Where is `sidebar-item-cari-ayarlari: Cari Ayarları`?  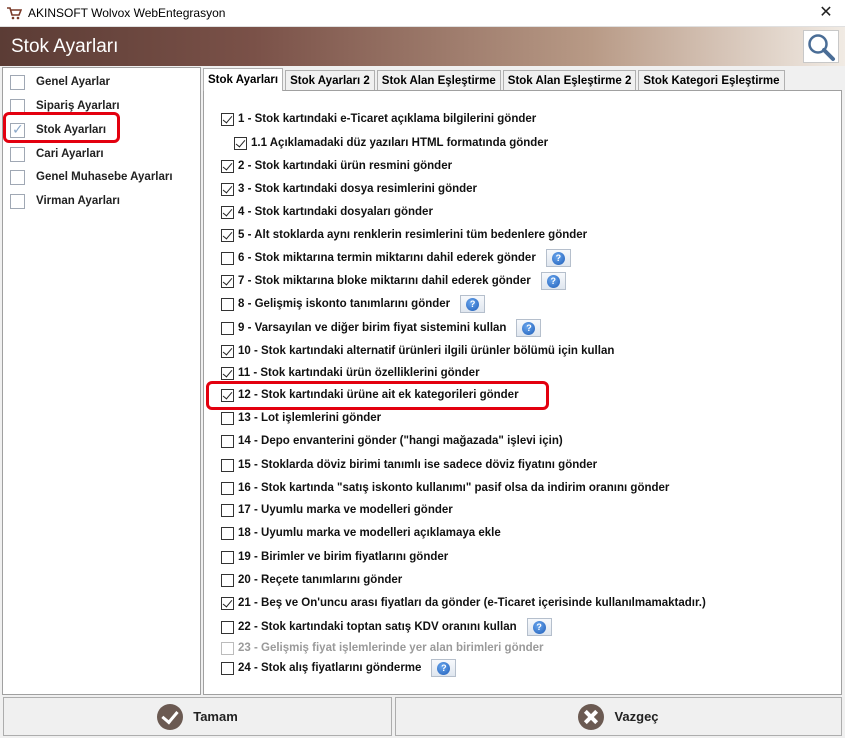 sidebar-item-cari-ayarlari: Cari Ayarları is located at coordinates (57, 154).